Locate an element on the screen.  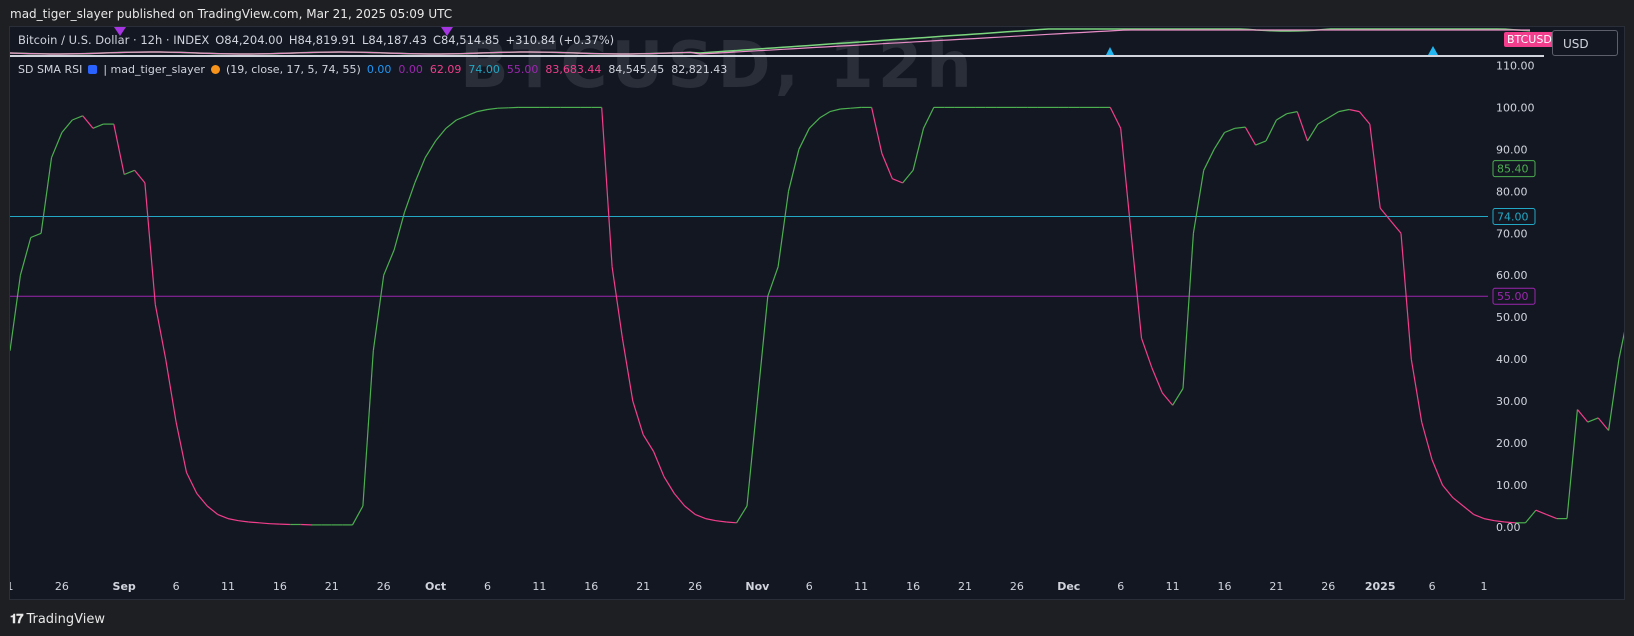
x-tick-label: 11 is located at coordinates (228, 586).